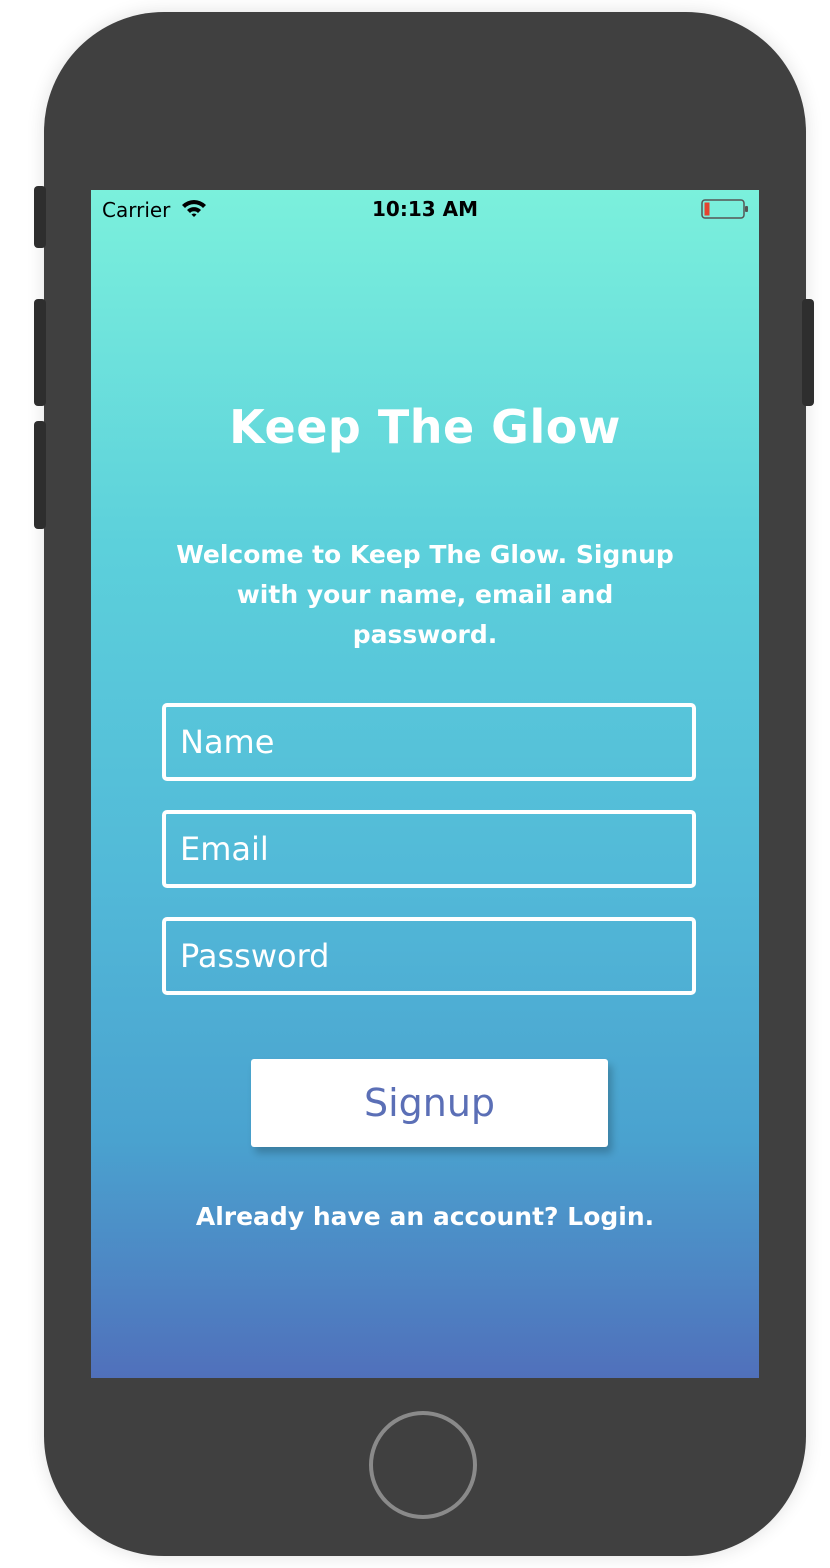 This screenshot has height=1568, width=830. I want to click on email-input, so click(429, 849).